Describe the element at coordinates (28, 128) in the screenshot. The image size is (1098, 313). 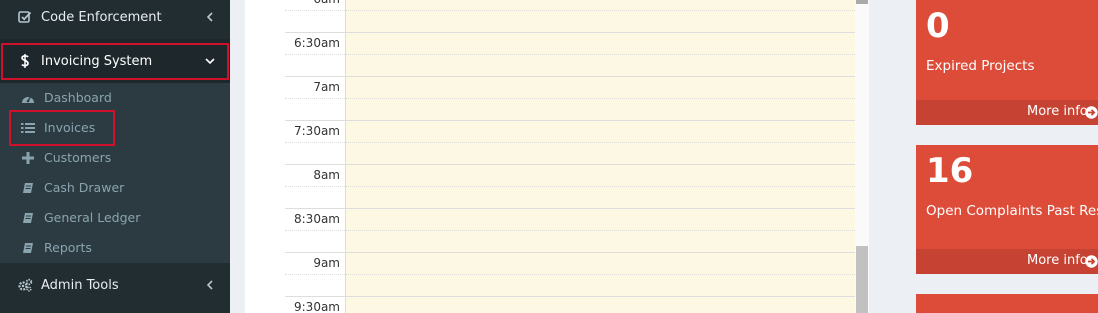
I see `list-icon` at that location.